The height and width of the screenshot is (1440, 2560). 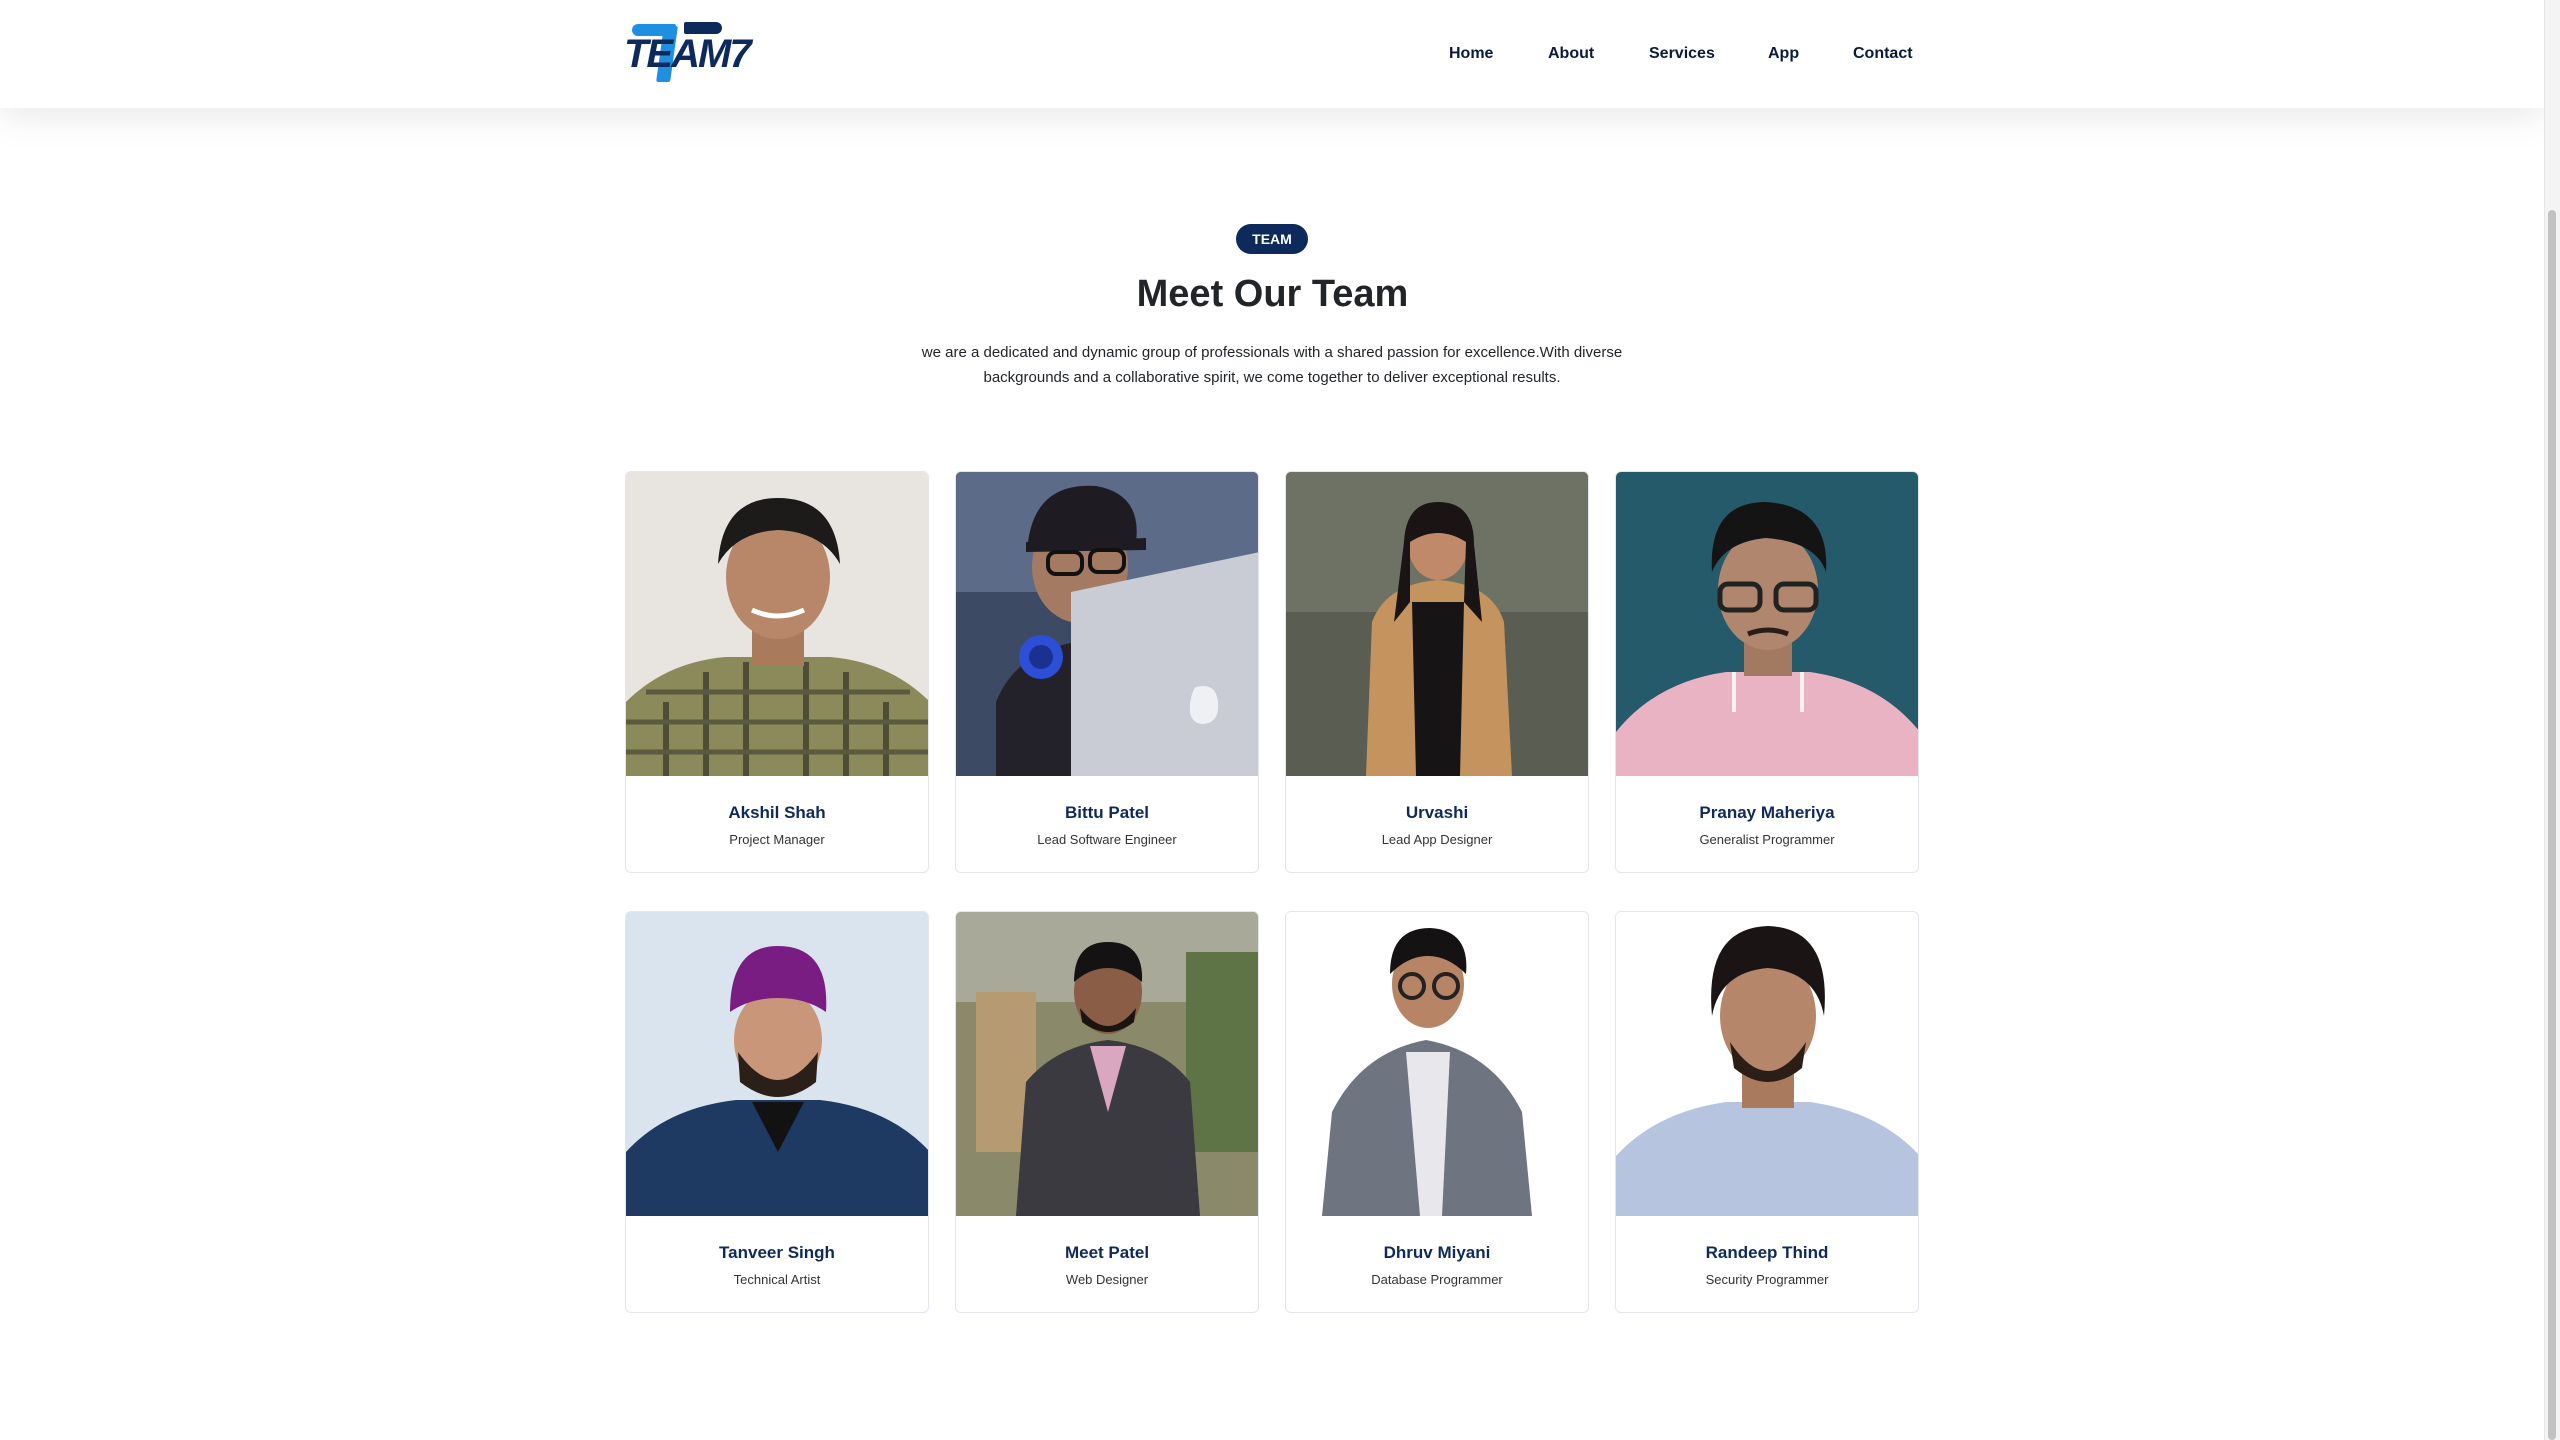 What do you see at coordinates (1767, 839) in the screenshot?
I see `member-role: Generalist Programmer` at bounding box center [1767, 839].